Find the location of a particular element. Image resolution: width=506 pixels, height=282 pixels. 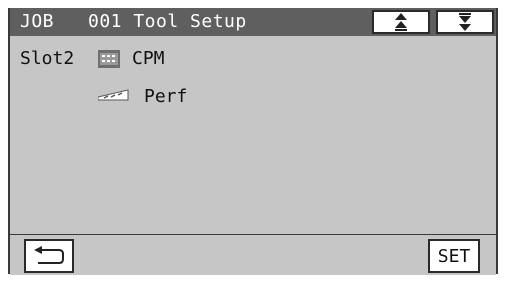

back-return-icon is located at coordinates (49, 255).